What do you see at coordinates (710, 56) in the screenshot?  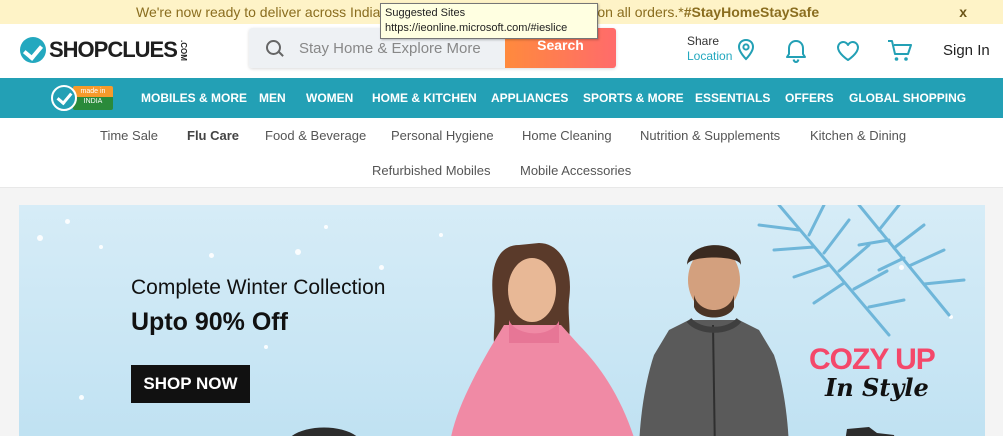 I see `location-label: Location` at bounding box center [710, 56].